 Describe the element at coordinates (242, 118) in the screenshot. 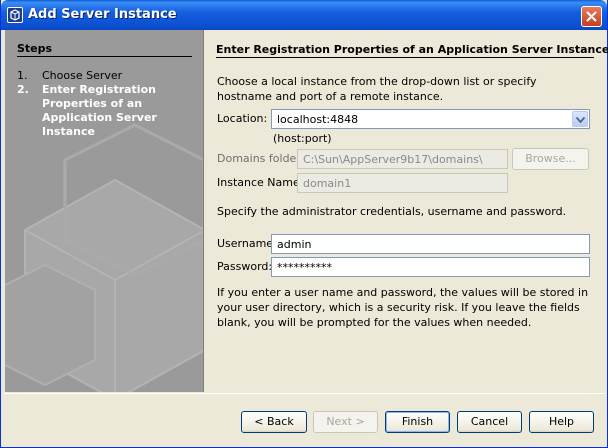

I see `location-label: Location:` at that location.